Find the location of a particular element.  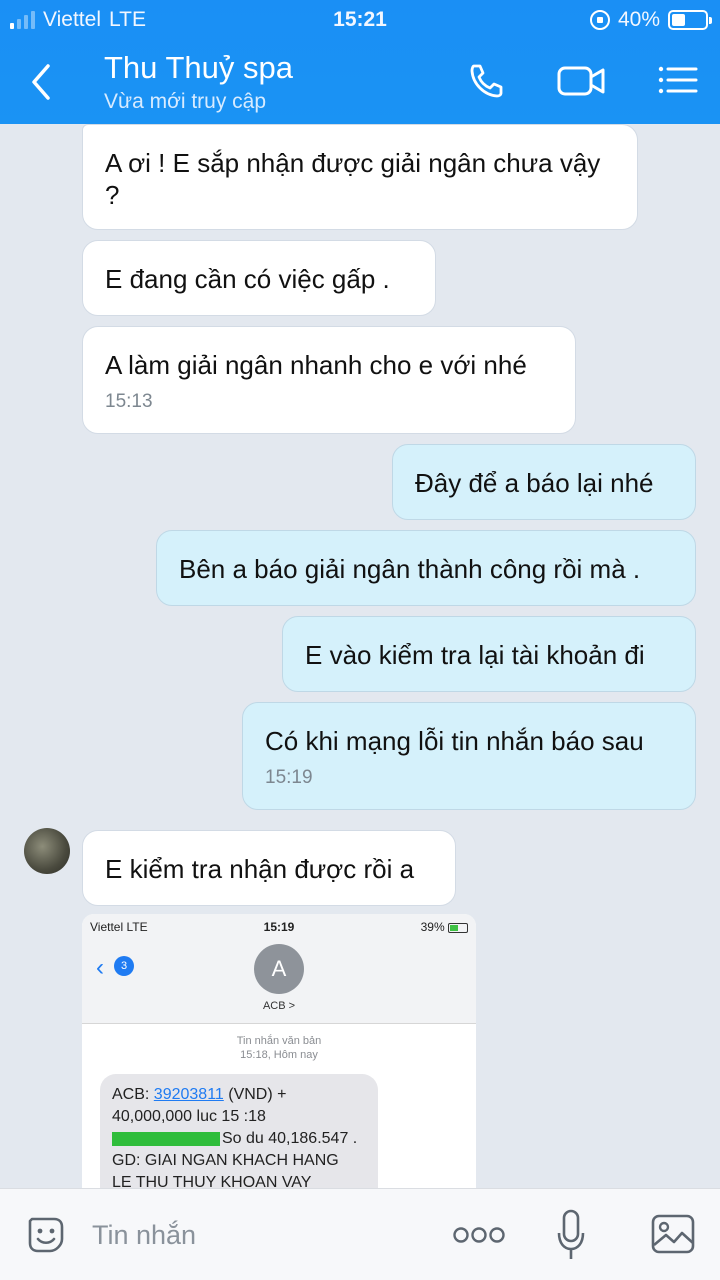

mini-meta-type: Tin nhắn văn bản is located at coordinates (279, 1041).